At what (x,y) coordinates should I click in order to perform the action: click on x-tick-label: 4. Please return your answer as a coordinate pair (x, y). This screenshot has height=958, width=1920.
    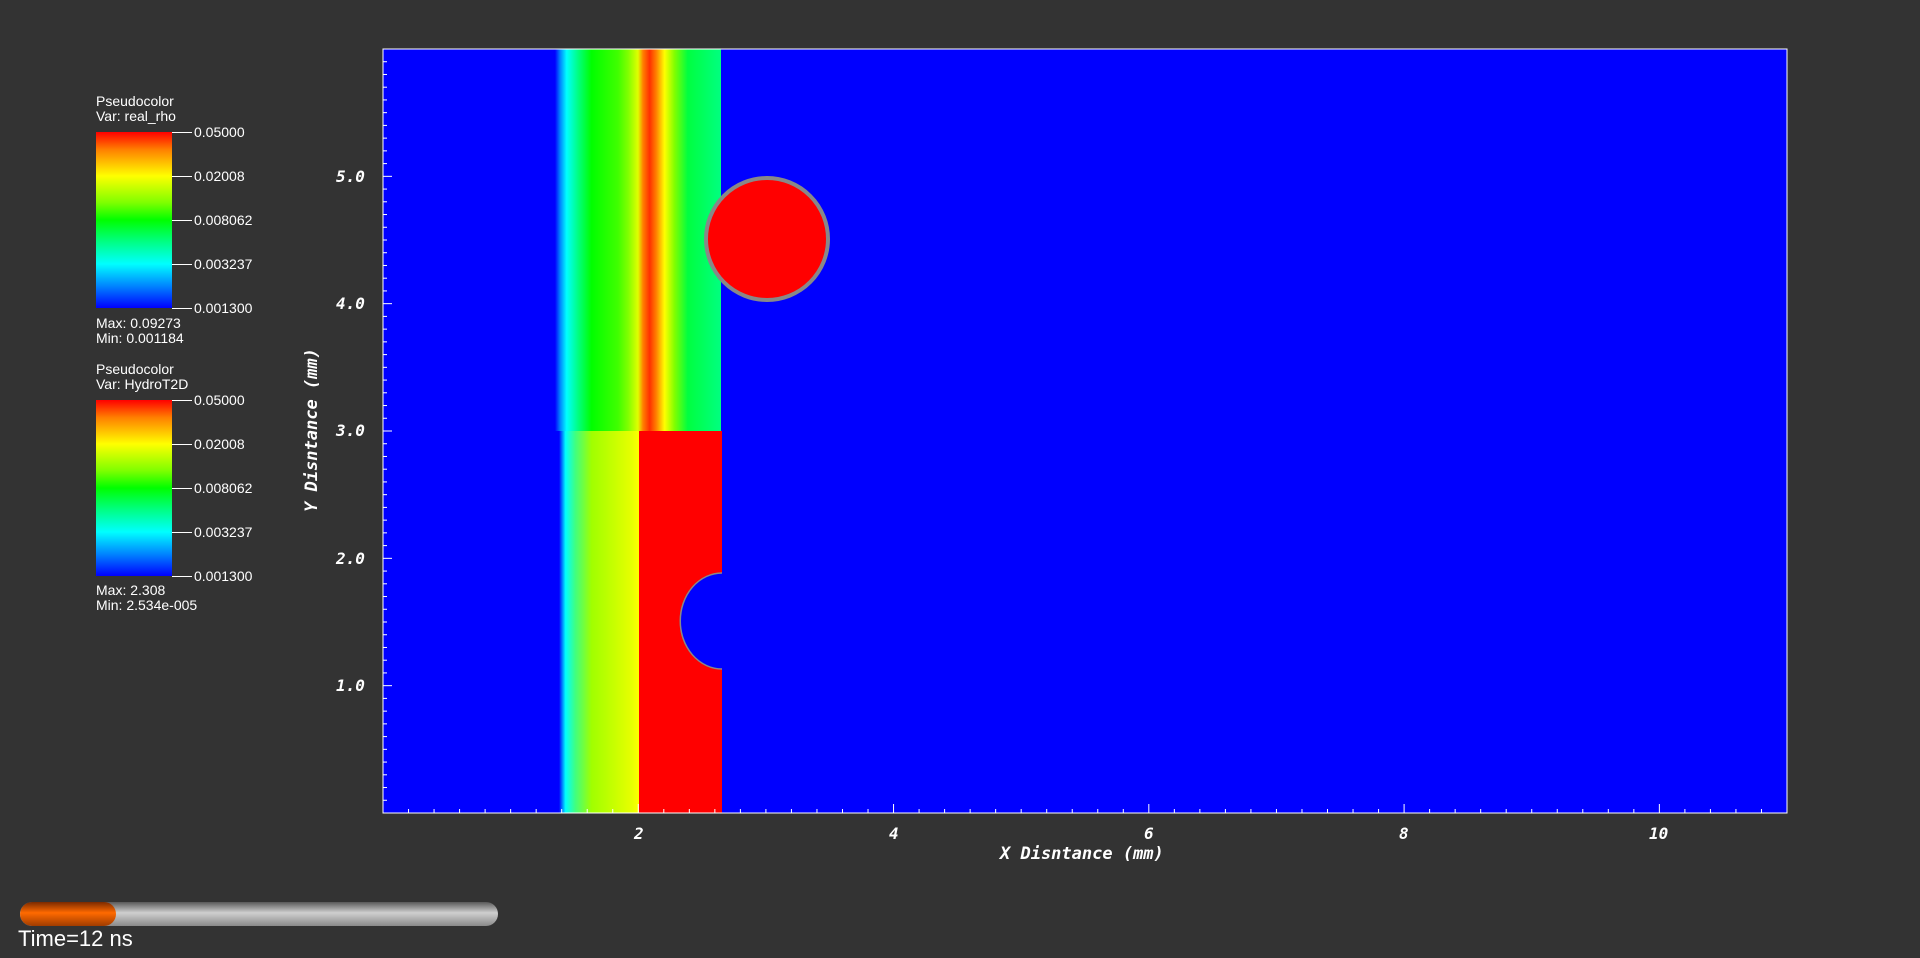
    Looking at the image, I should click on (894, 833).